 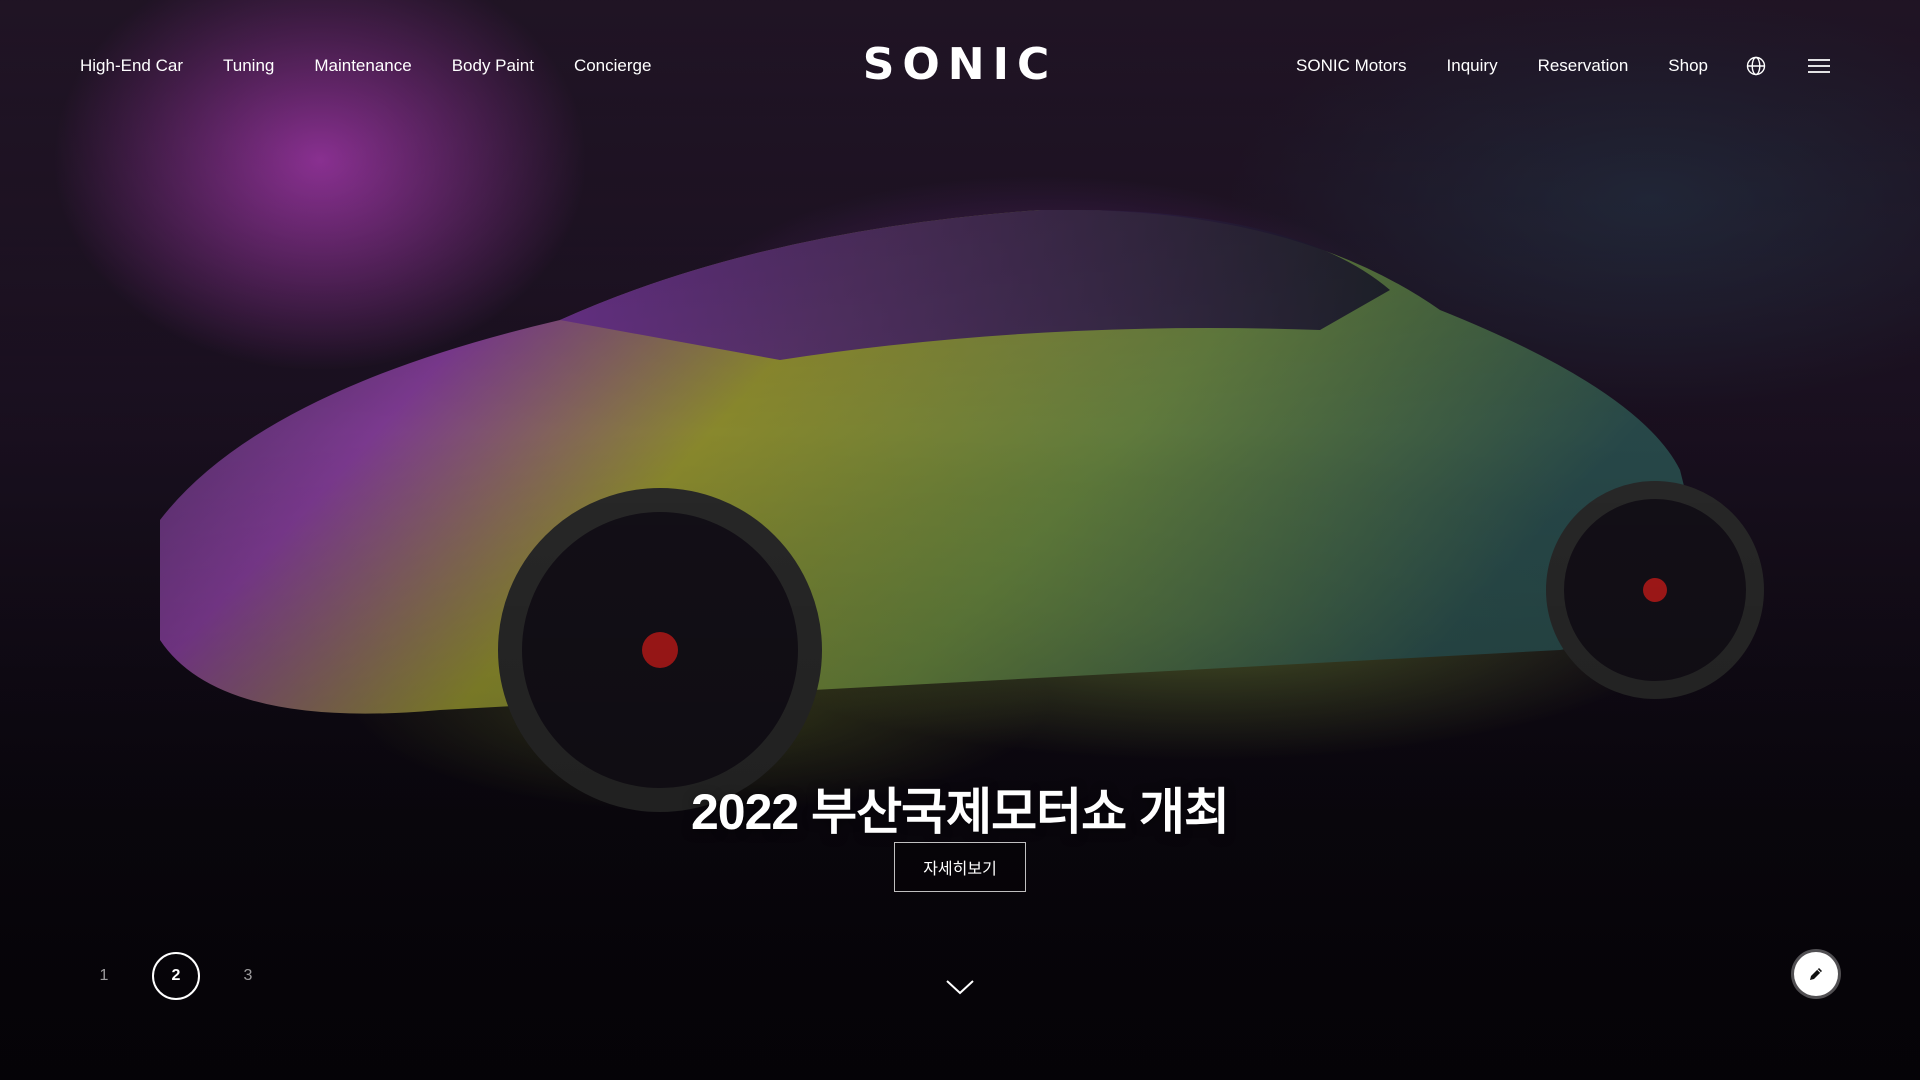 I want to click on hamburger-menu-icon, so click(x=1819, y=66).